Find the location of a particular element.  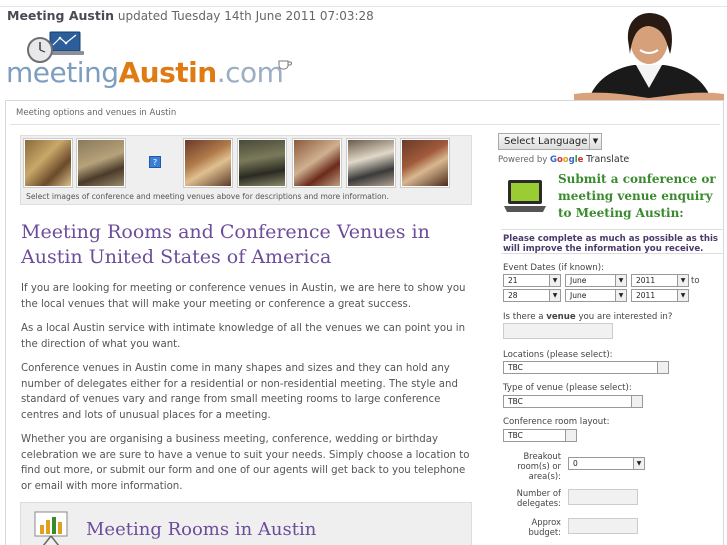

language-select-label: Select Language is located at coordinates (546, 141).